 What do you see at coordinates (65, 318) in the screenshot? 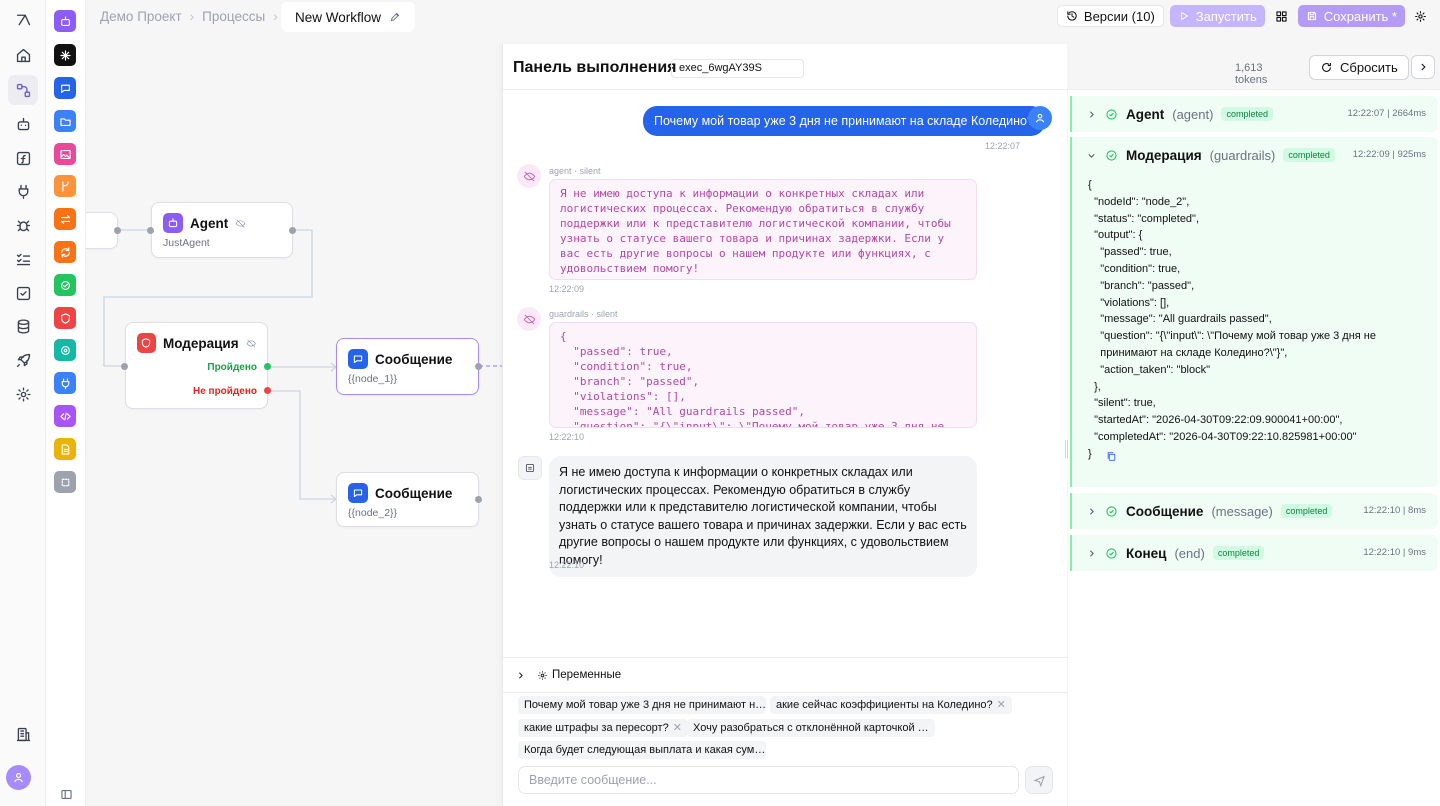
I see `guardrails-node-icon` at bounding box center [65, 318].